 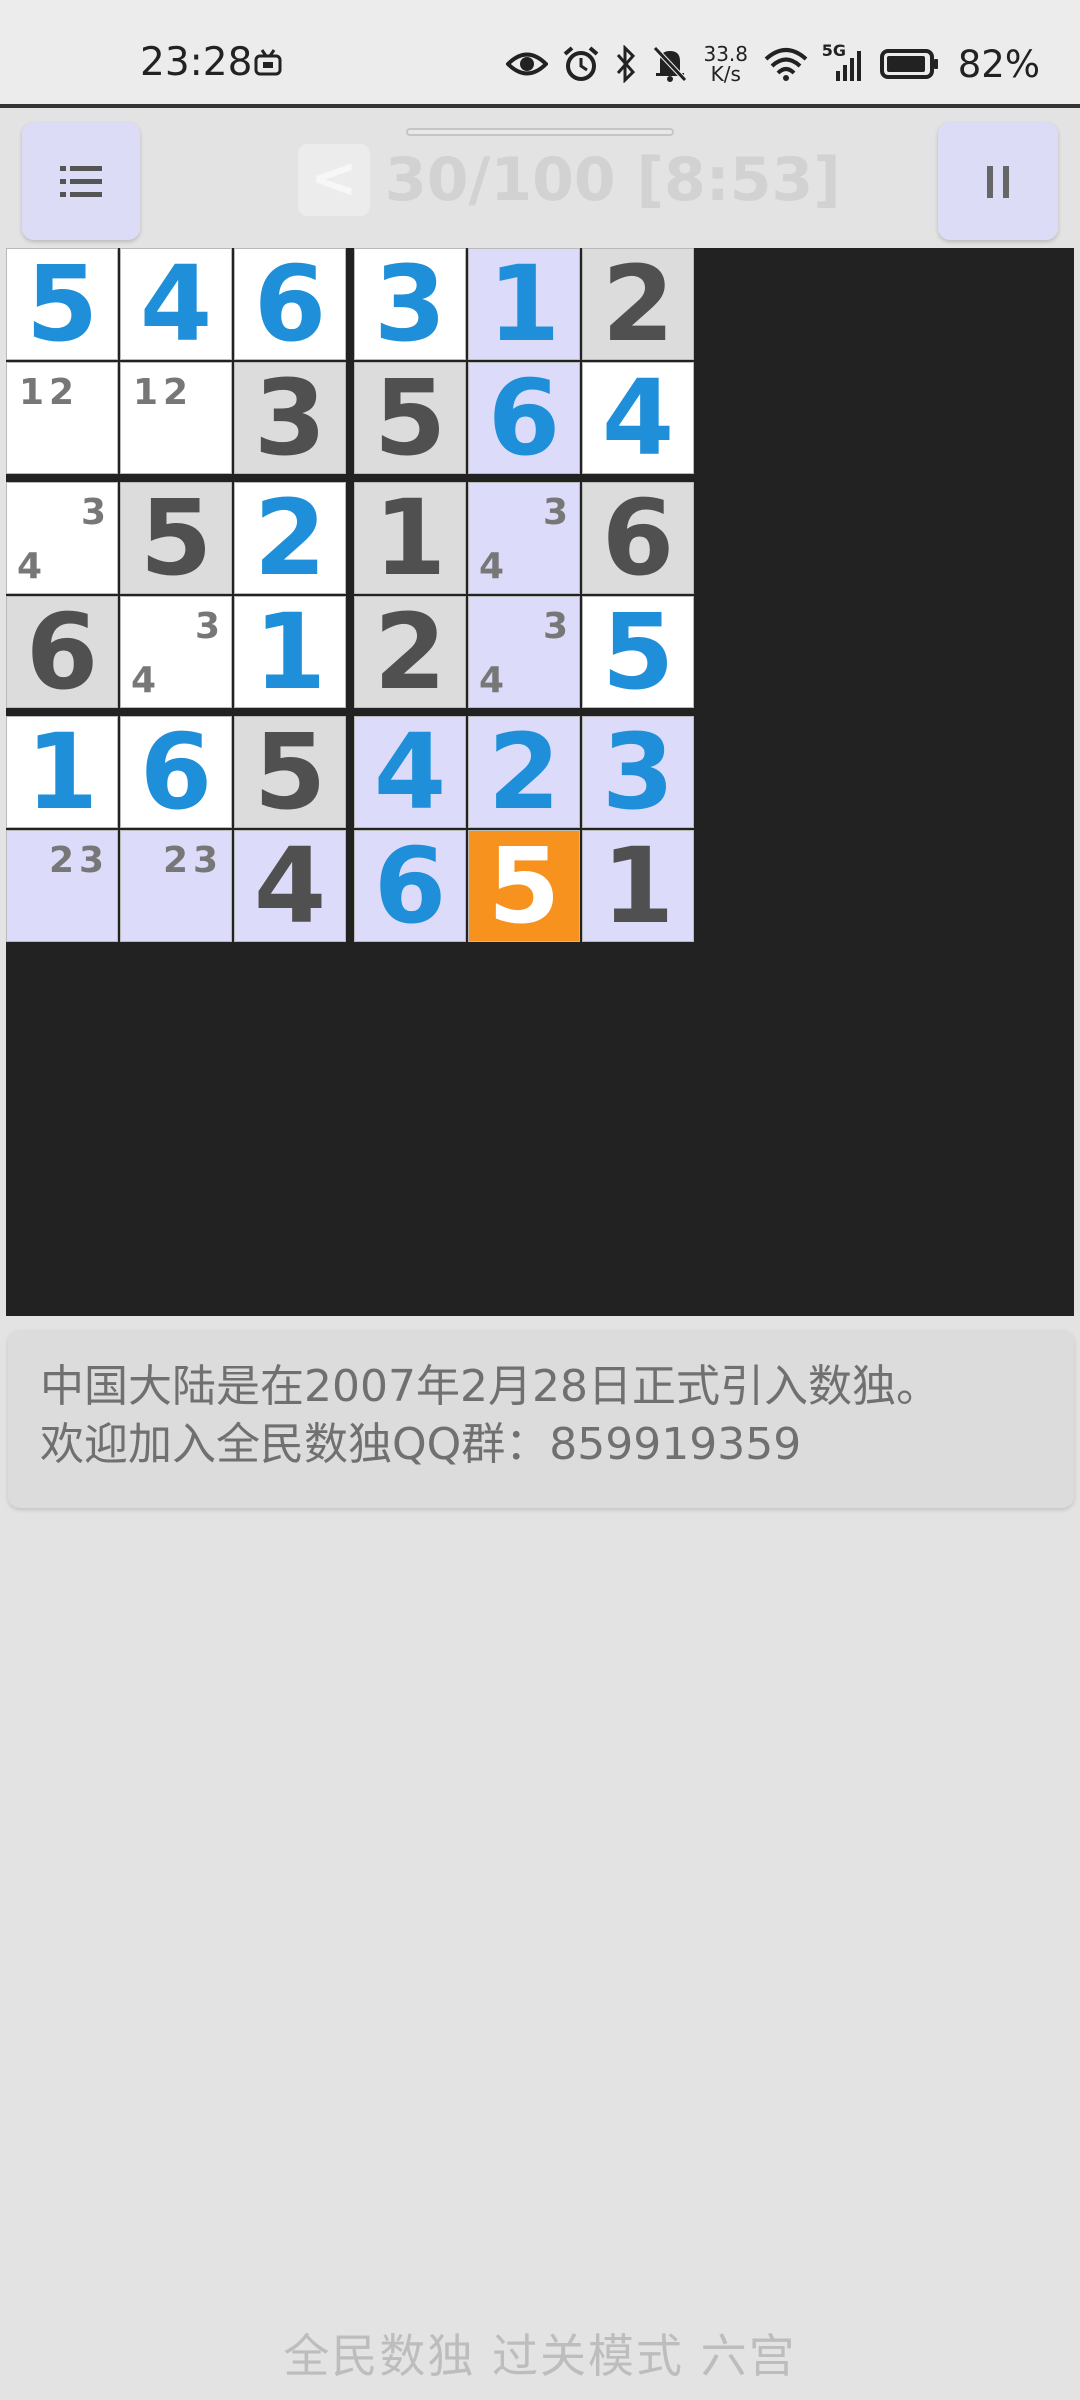 I want to click on back-button: <, so click(x=334, y=180).